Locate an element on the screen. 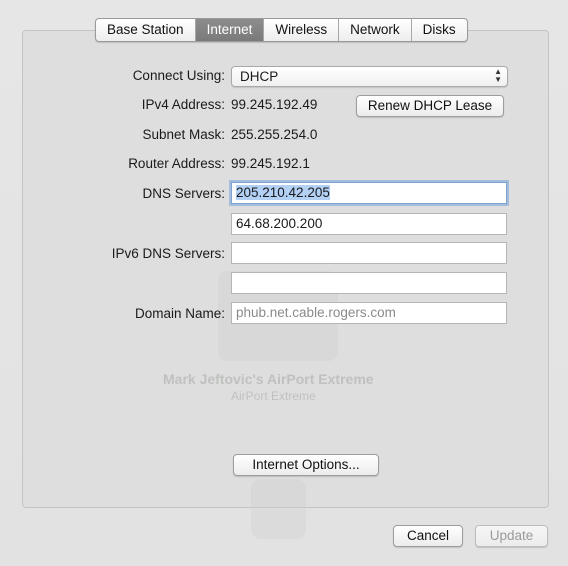 The width and height of the screenshot is (568, 566). connect-using-select: DHCP ▲ ▼ is located at coordinates (369, 76).